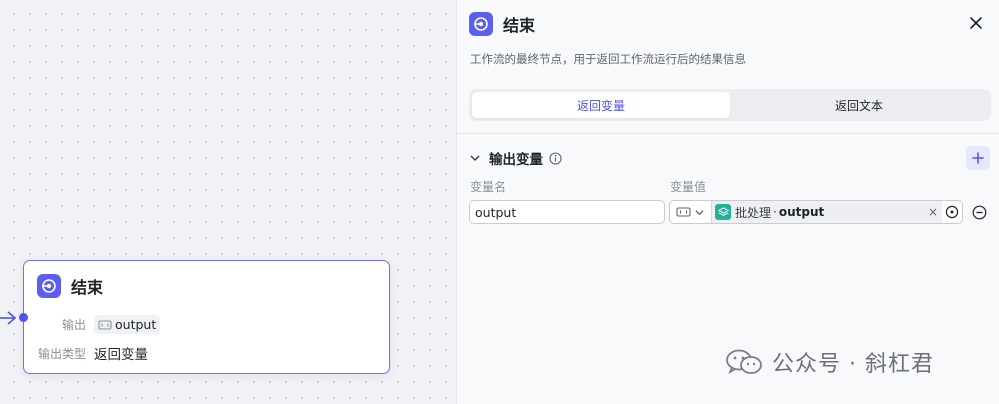 Image resolution: width=999 pixels, height=404 pixels. I want to click on section-title: 输出变量, so click(516, 160).